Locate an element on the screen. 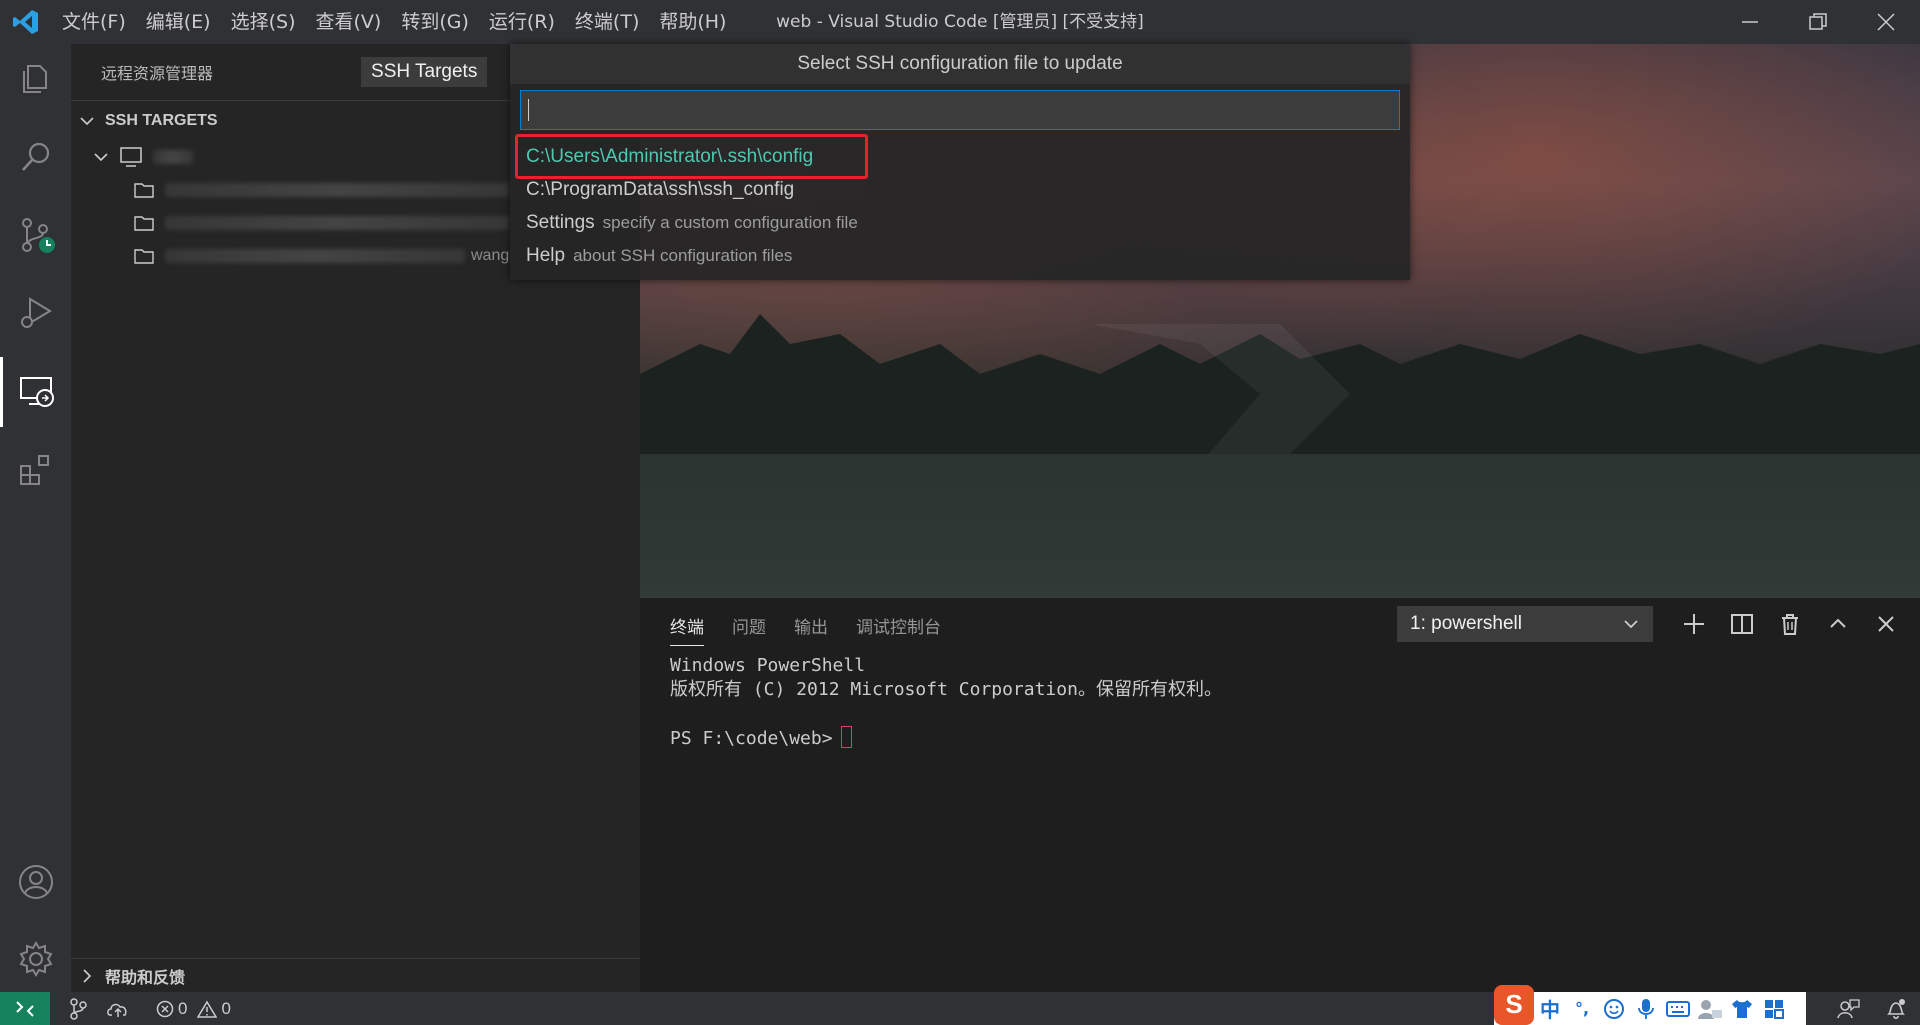  quick-pick-item-label: C:\Users\Administrator\.ssh\config is located at coordinates (670, 156).